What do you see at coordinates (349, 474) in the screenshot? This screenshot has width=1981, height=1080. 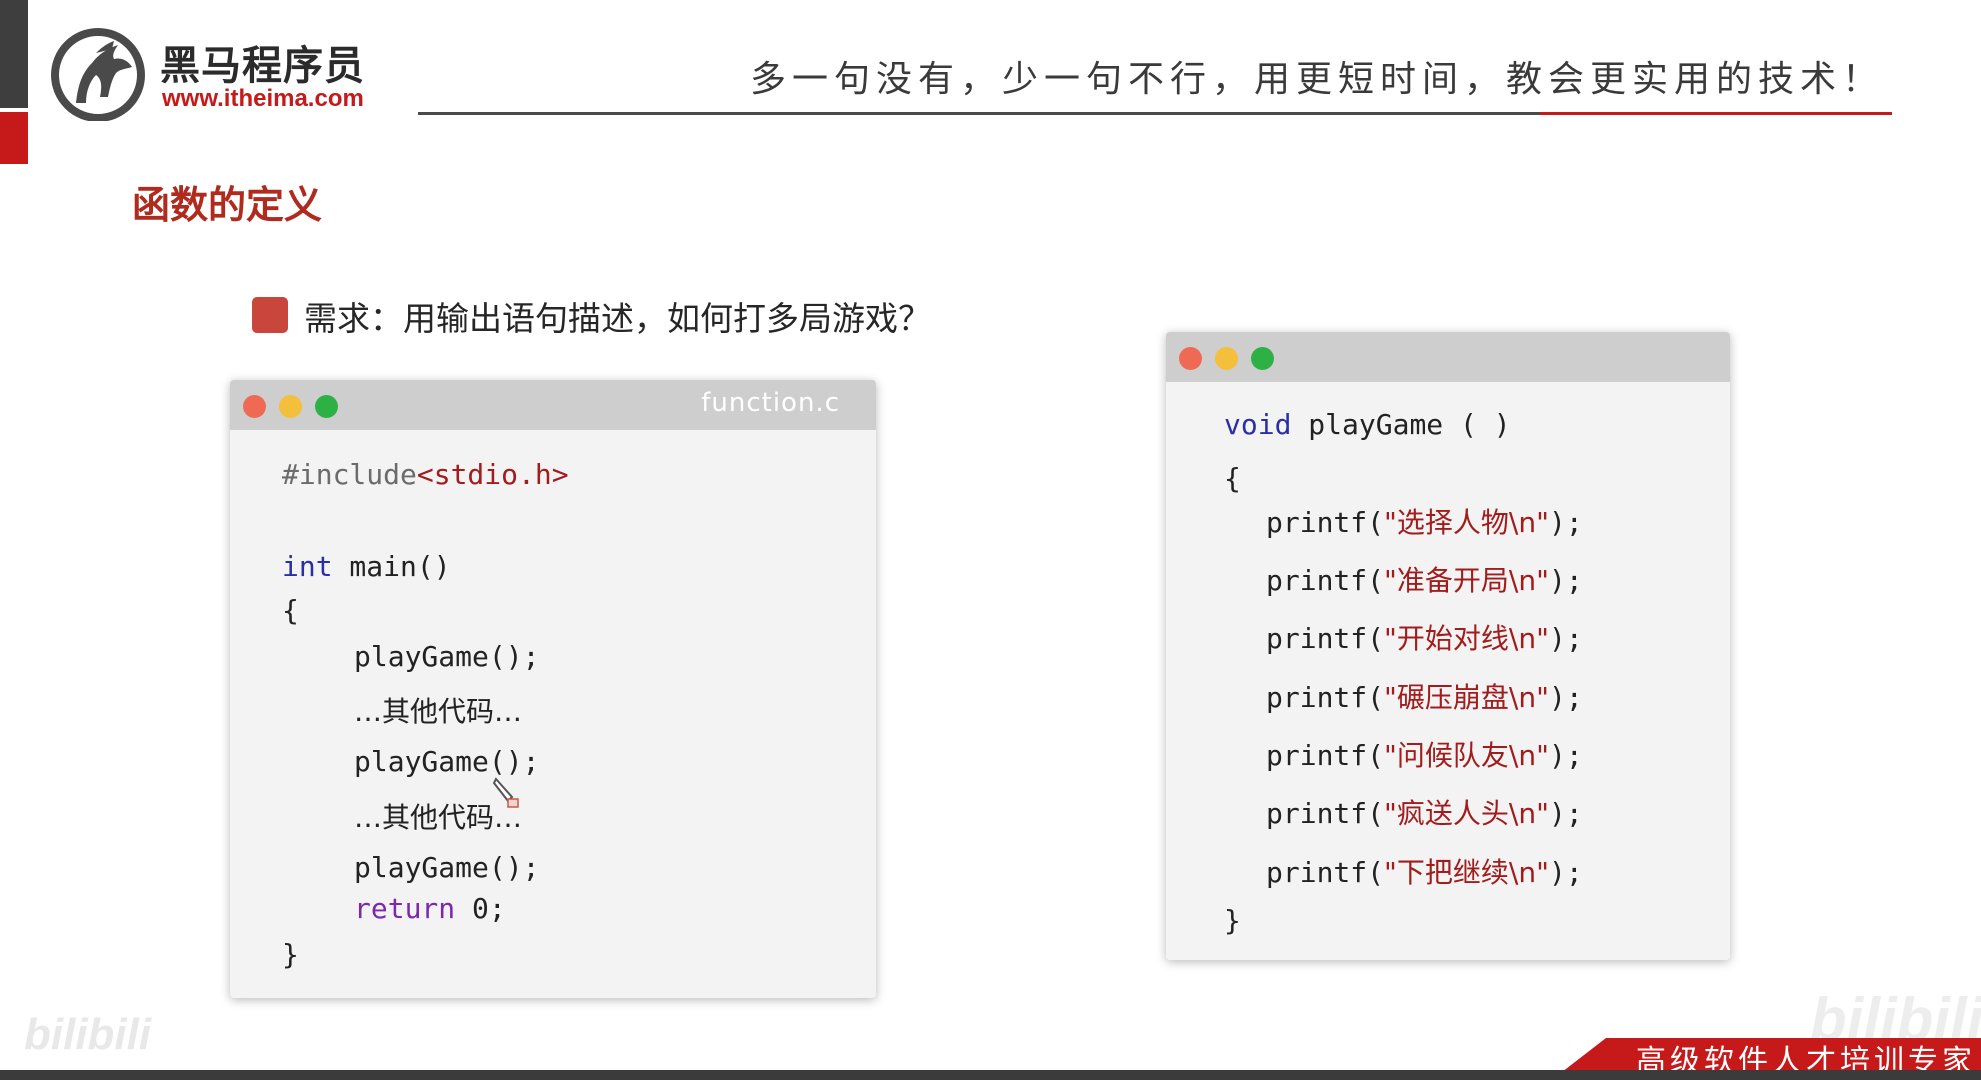 I see `include-directive: #include` at bounding box center [349, 474].